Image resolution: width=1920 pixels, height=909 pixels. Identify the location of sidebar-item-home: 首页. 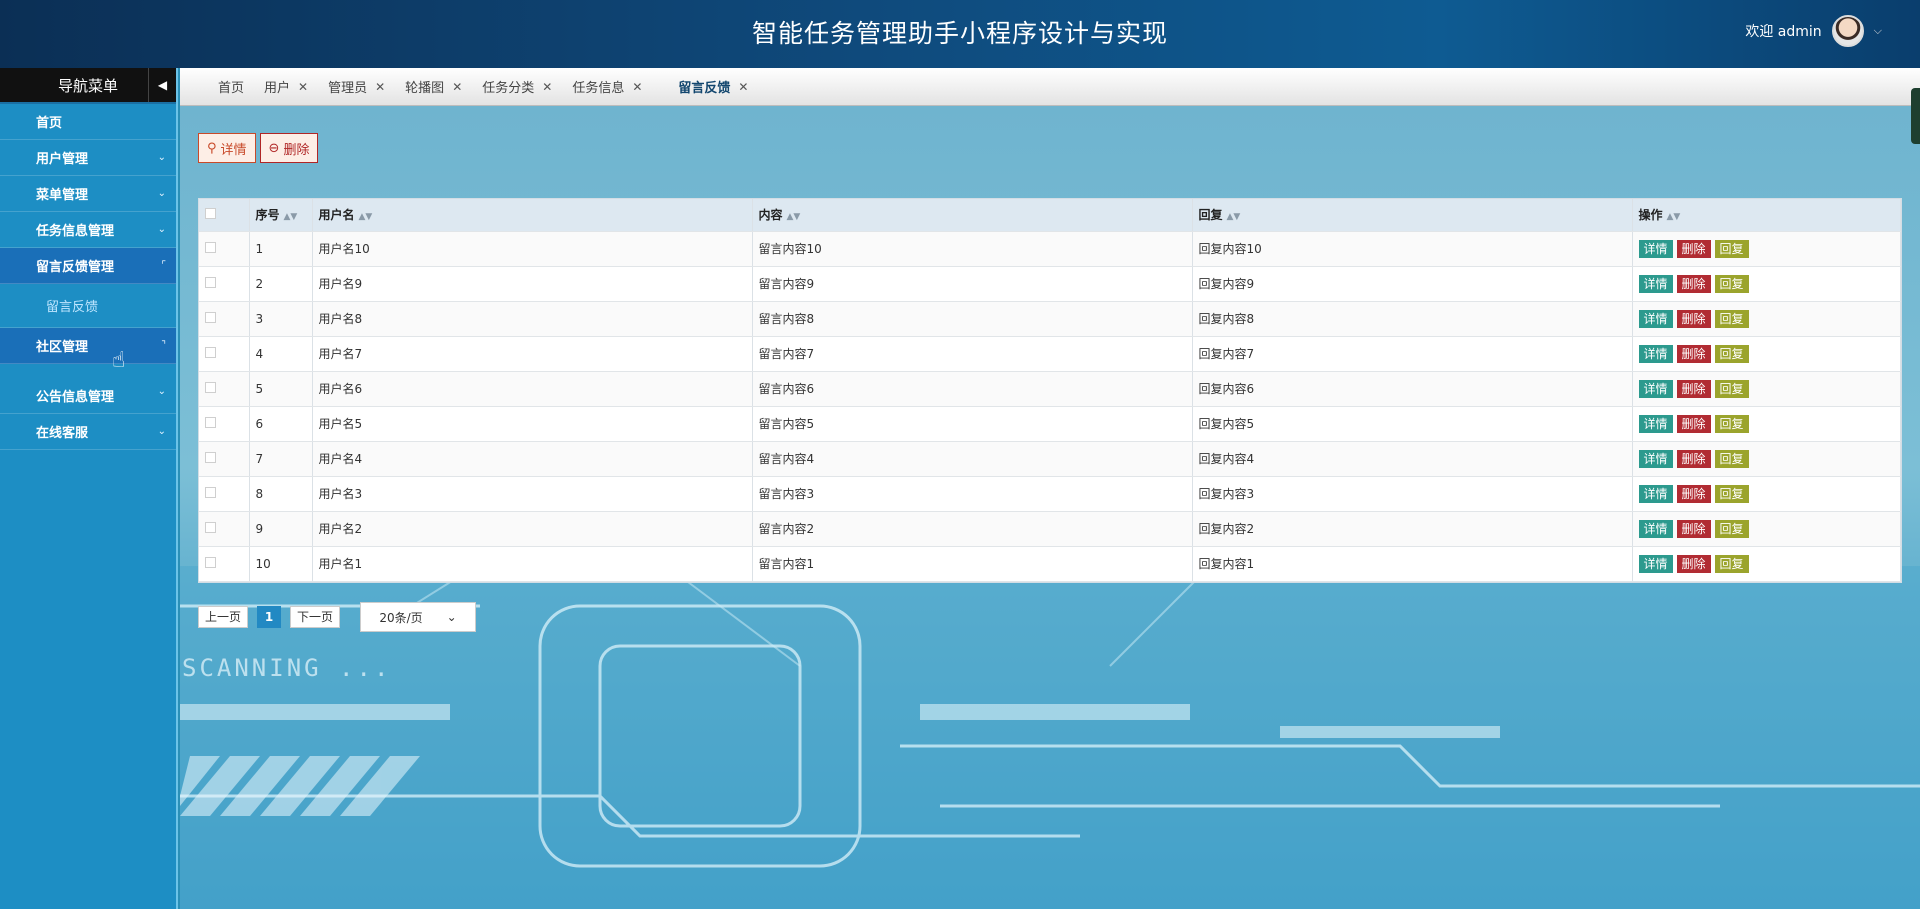
(88, 122).